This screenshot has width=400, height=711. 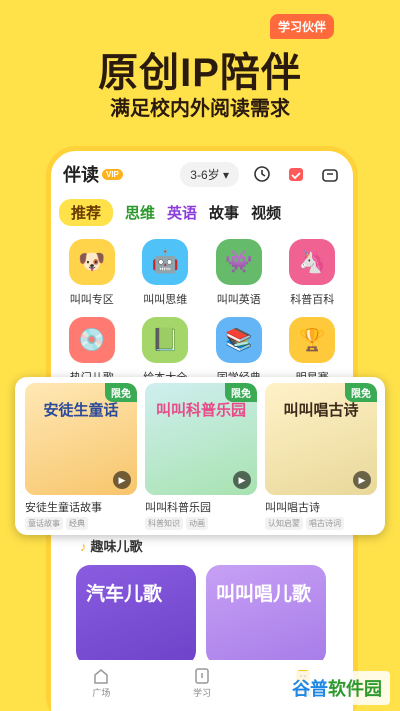 I want to click on pink-creature-icon: 🦄, so click(x=312, y=262).